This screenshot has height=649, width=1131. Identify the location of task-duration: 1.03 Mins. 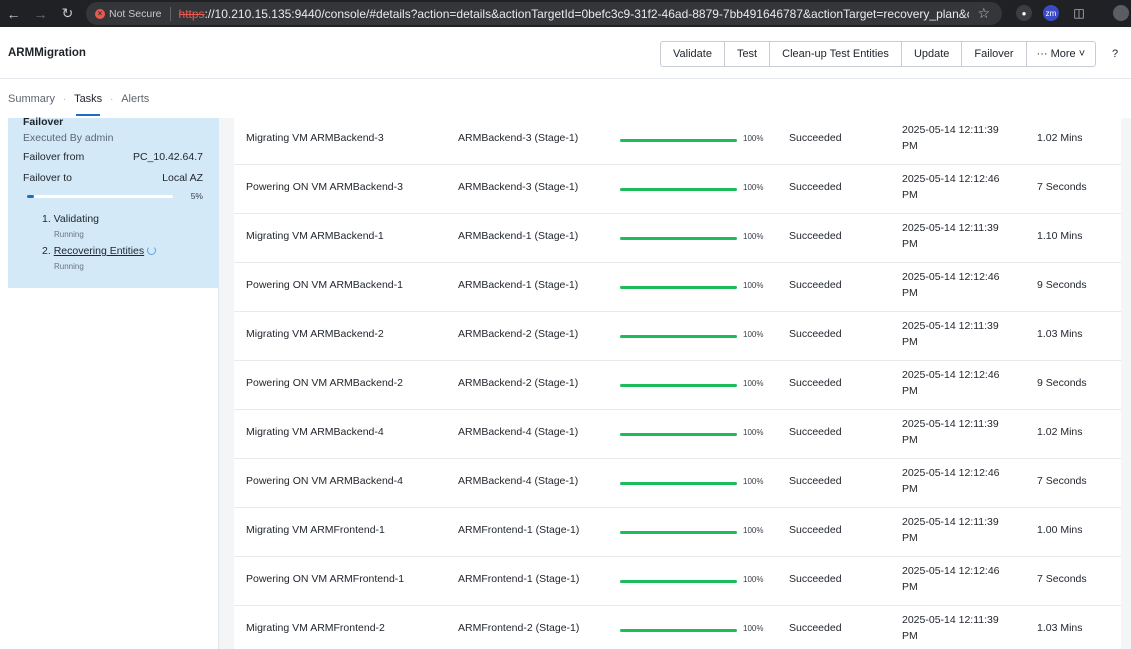
(1060, 334).